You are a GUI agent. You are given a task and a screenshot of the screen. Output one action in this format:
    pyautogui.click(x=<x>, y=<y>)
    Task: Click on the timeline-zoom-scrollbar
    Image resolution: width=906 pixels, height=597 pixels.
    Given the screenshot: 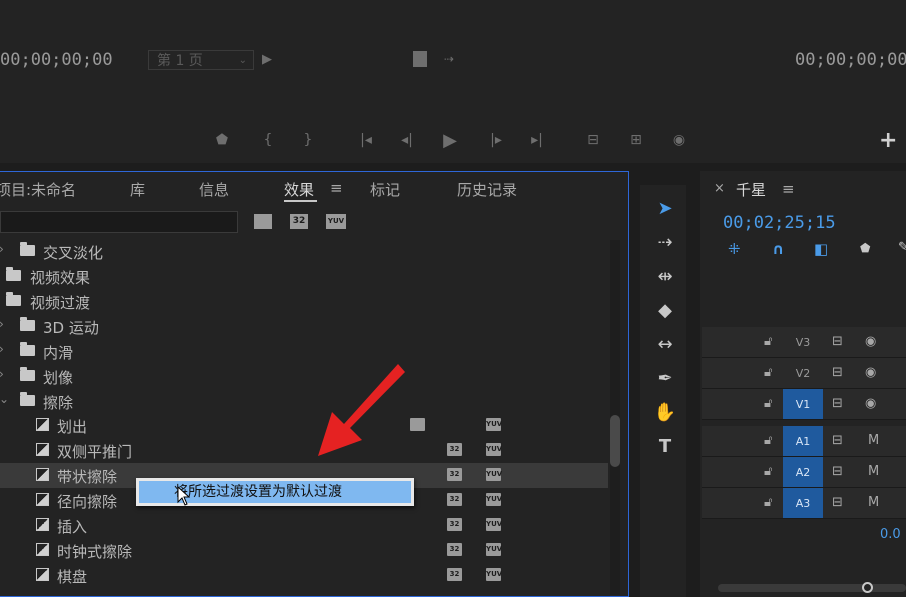 What is the action you would take?
    pyautogui.click(x=812, y=588)
    